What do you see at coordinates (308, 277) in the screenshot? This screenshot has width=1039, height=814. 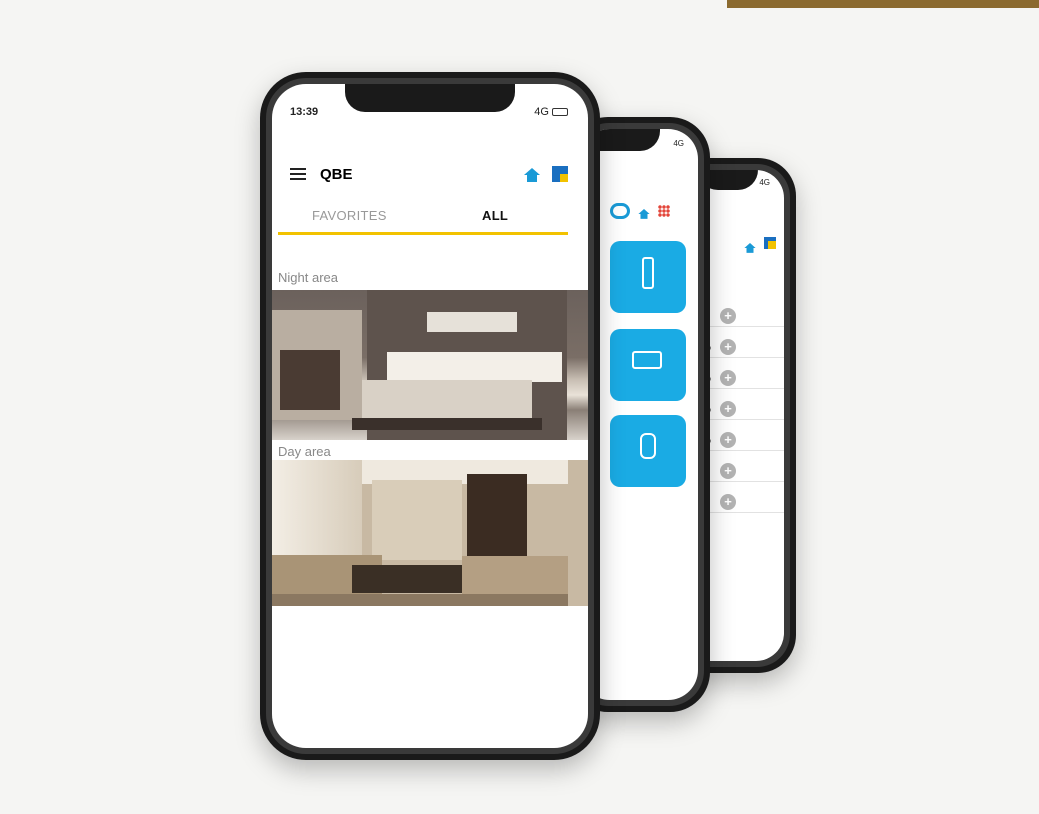 I see `area-label-night: Night area` at bounding box center [308, 277].